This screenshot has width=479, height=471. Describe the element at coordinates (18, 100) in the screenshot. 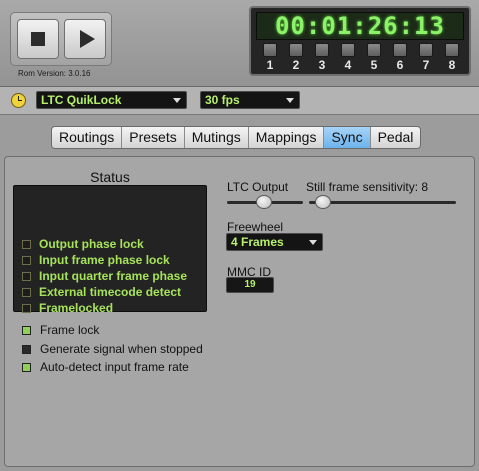

I see `clock-icon` at that location.